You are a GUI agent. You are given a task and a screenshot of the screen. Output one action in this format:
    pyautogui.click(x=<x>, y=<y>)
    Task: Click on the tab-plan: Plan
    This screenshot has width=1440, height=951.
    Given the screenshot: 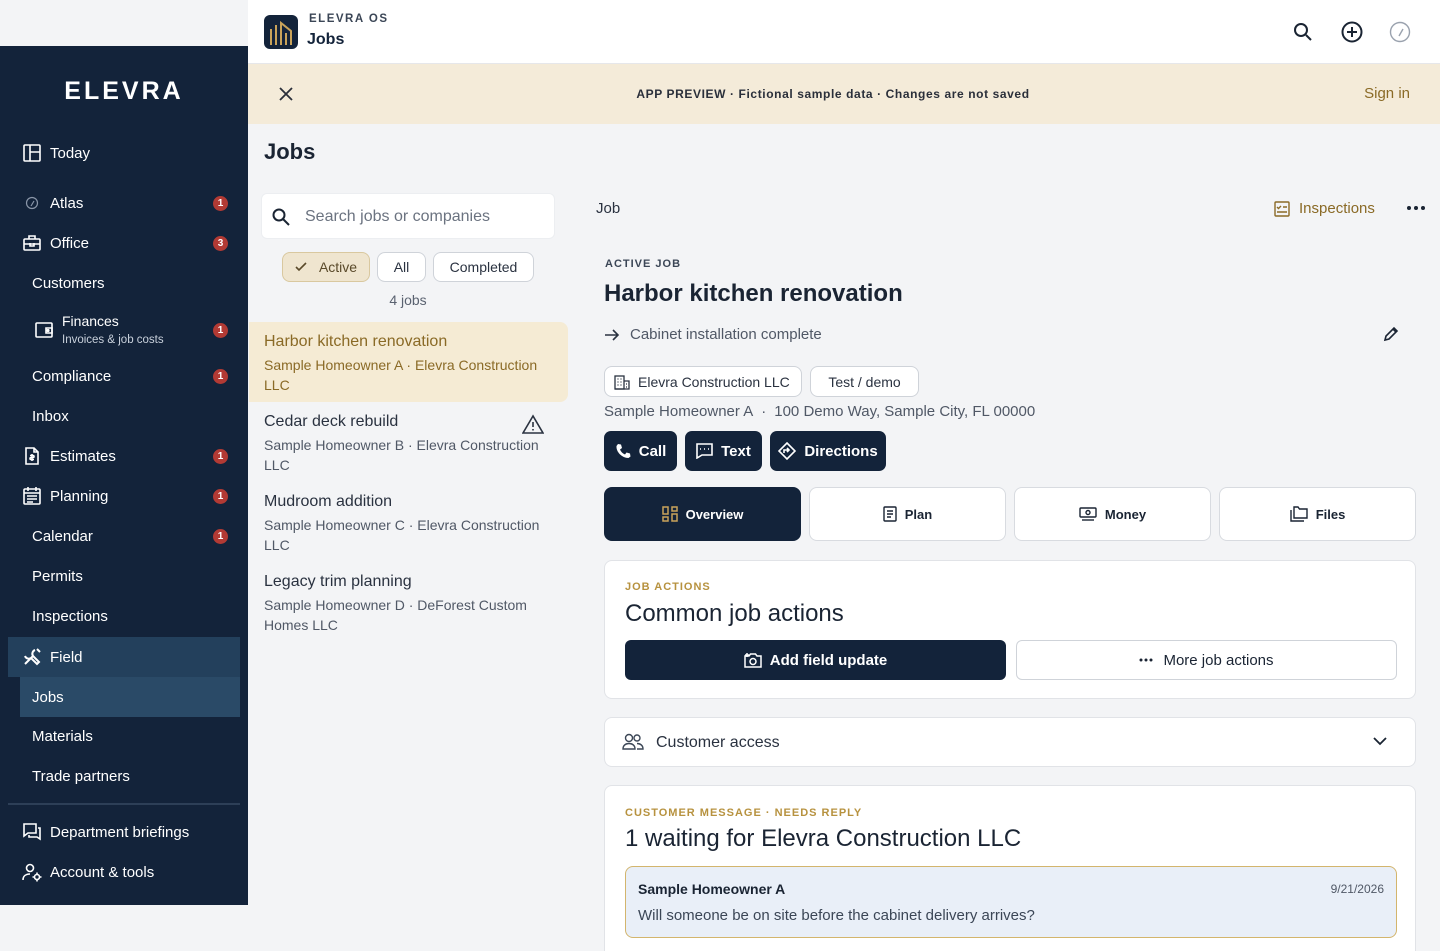 What is the action you would take?
    pyautogui.click(x=907, y=514)
    